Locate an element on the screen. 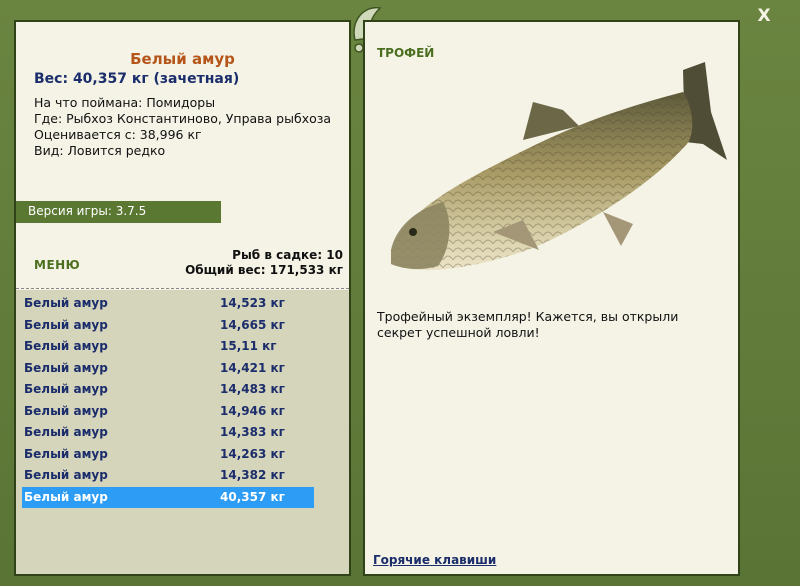  fish-title: Белый амур is located at coordinates (182, 59).